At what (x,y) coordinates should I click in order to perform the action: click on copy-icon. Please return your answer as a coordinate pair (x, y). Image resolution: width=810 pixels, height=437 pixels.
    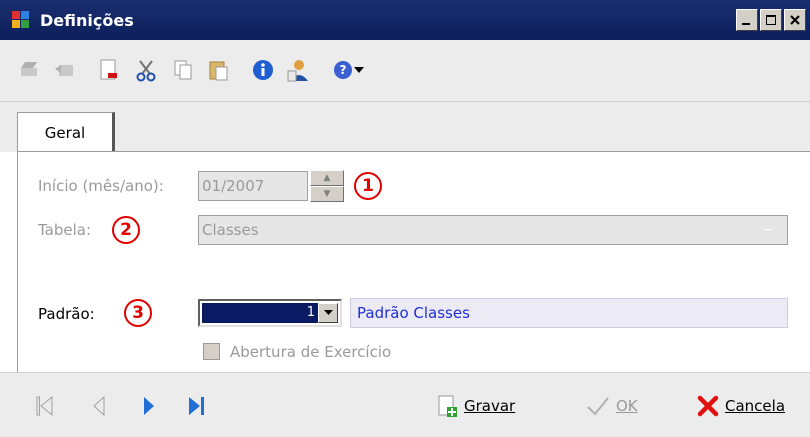
    Looking at the image, I should click on (183, 70).